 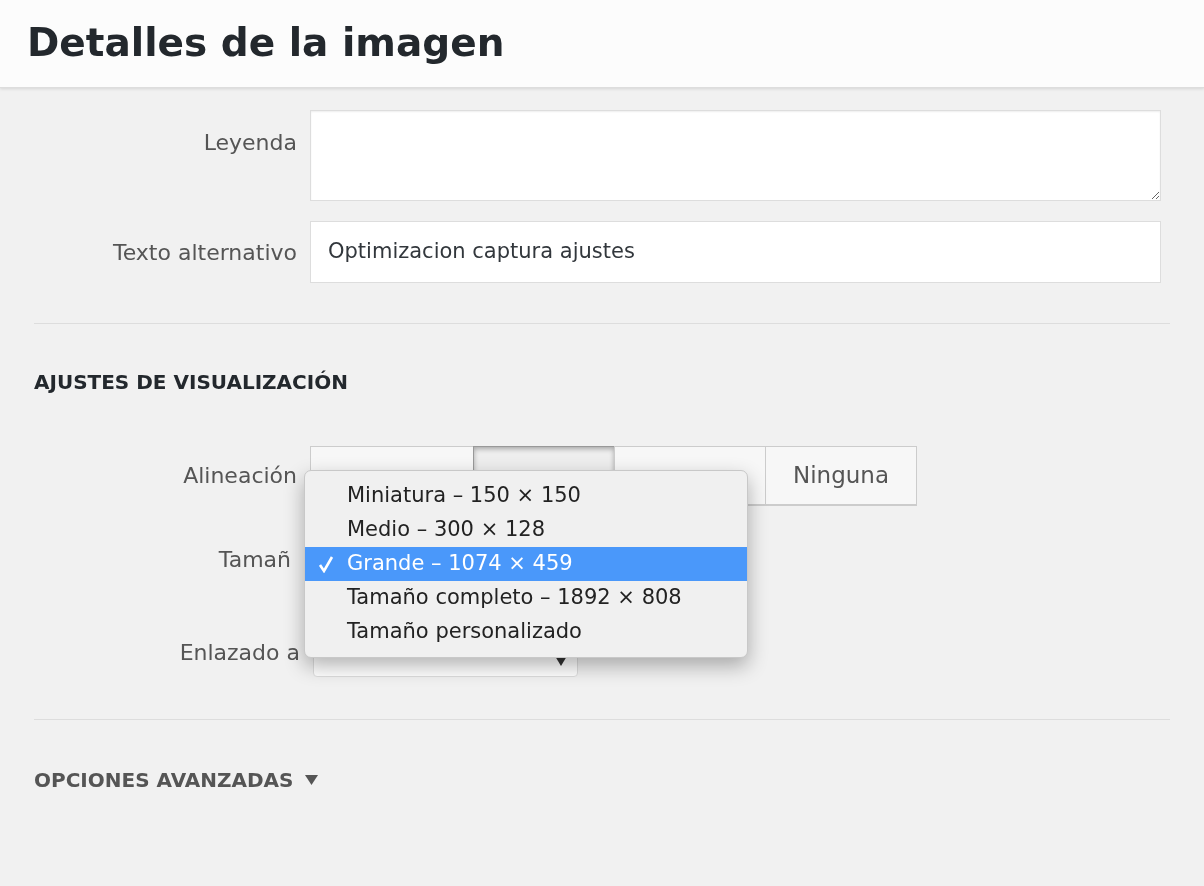 I want to click on menu-item: Tamaño personalizado, so click(x=526, y=632).